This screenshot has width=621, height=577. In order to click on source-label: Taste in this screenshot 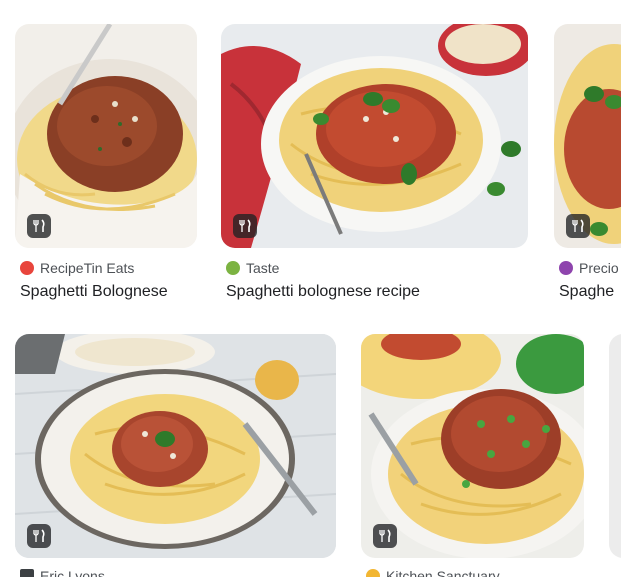, I will do `click(263, 268)`.